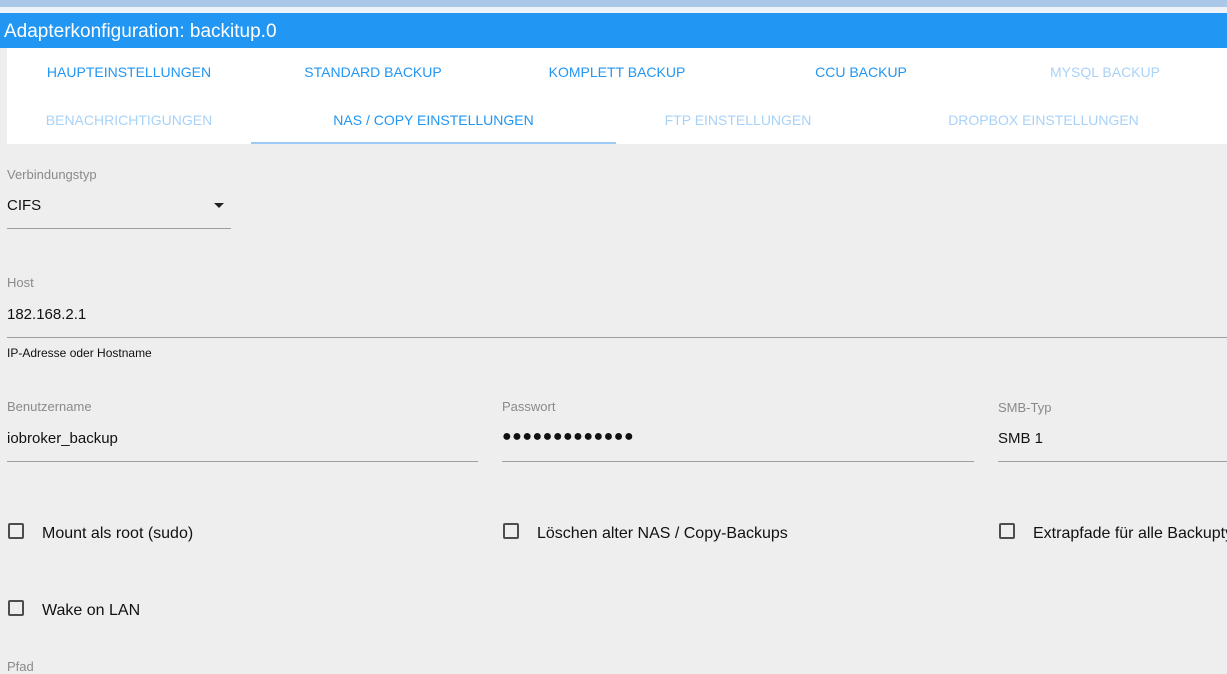 This screenshot has height=674, width=1227. What do you see at coordinates (861, 72) in the screenshot?
I see `tab-ccu-backup: CCU BACKUP` at bounding box center [861, 72].